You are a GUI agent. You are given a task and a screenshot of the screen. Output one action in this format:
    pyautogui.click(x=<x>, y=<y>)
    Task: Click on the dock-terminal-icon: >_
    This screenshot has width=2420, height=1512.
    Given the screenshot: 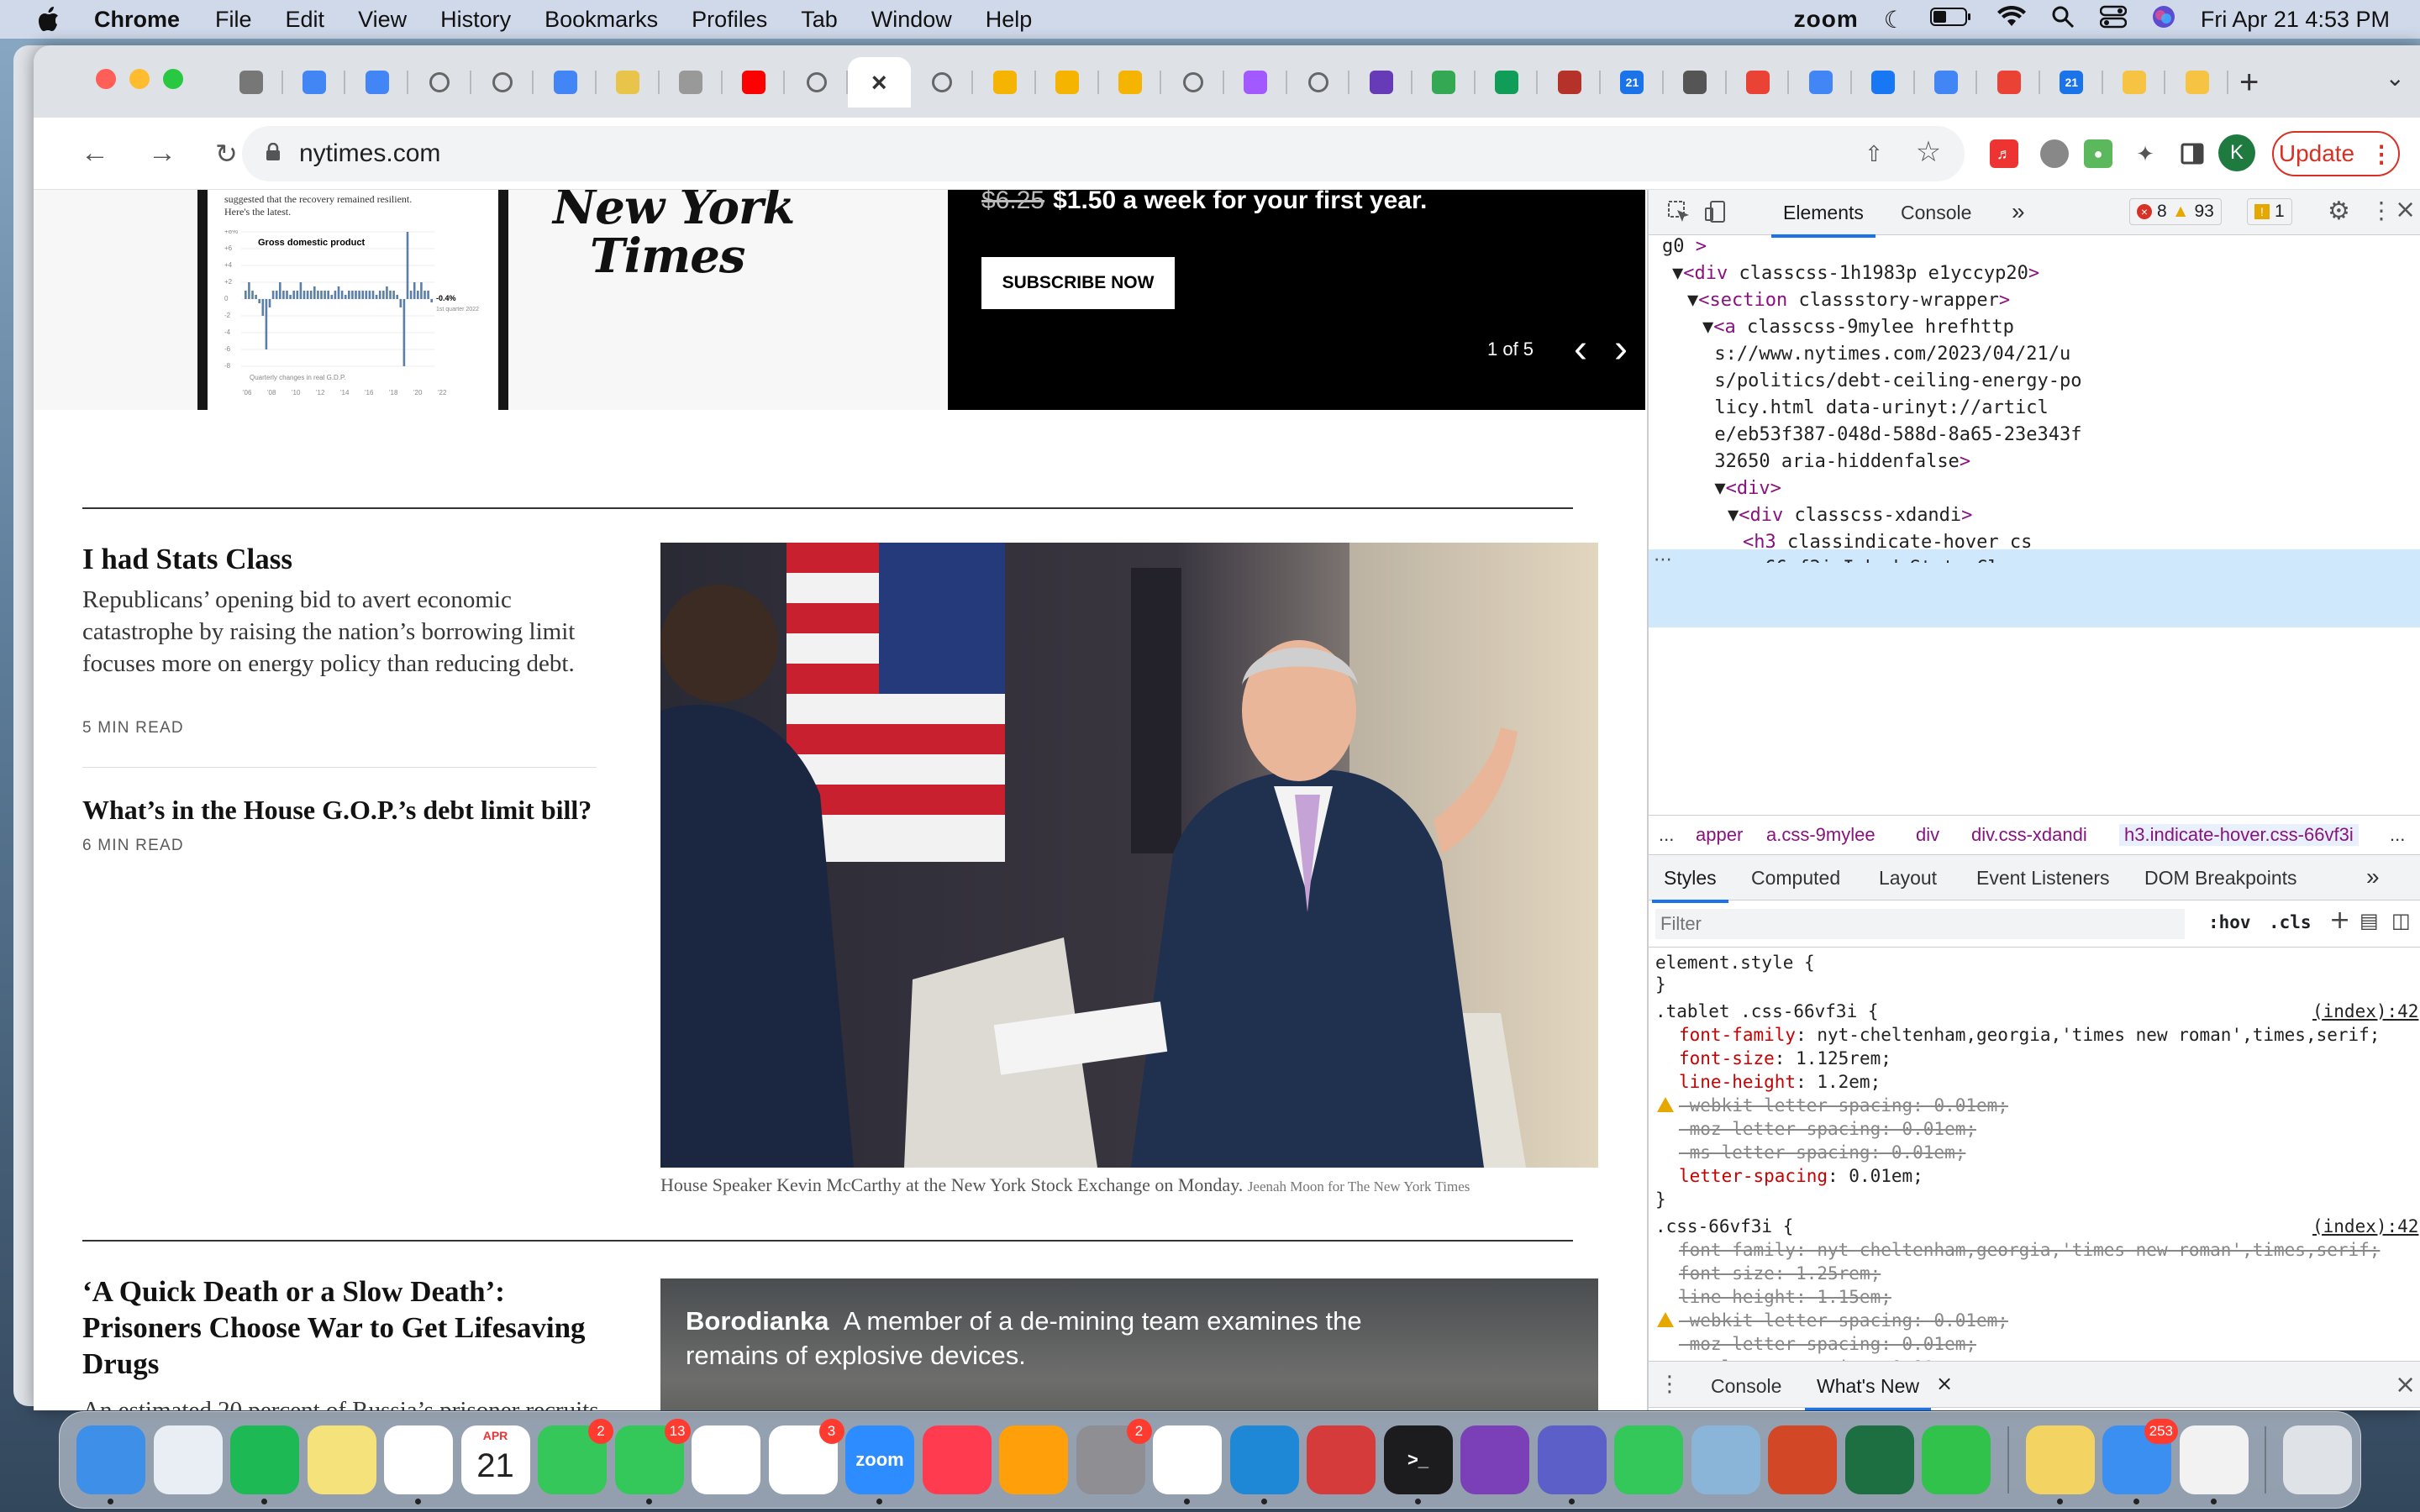 What is the action you would take?
    pyautogui.click(x=1418, y=1464)
    